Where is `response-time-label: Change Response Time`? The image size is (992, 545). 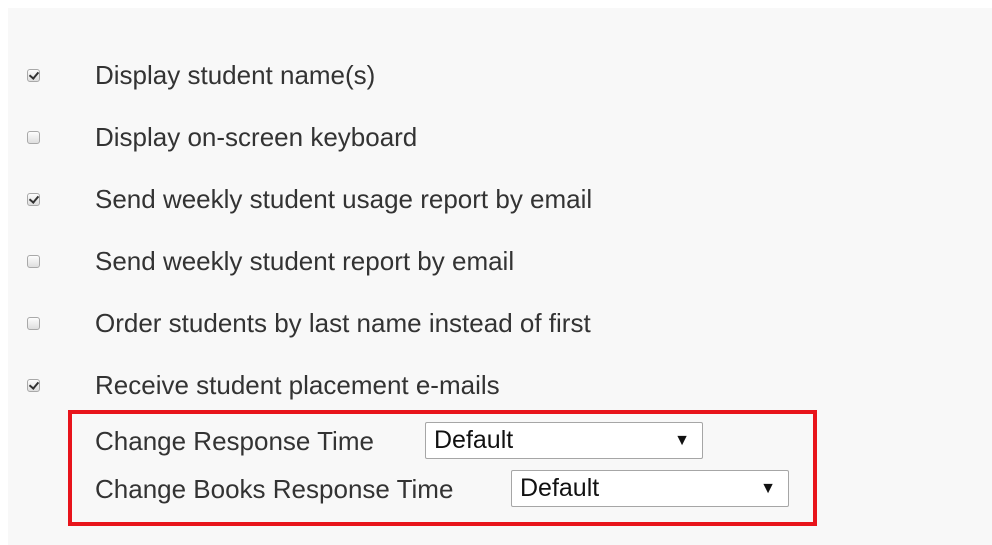 response-time-label: Change Response Time is located at coordinates (234, 440).